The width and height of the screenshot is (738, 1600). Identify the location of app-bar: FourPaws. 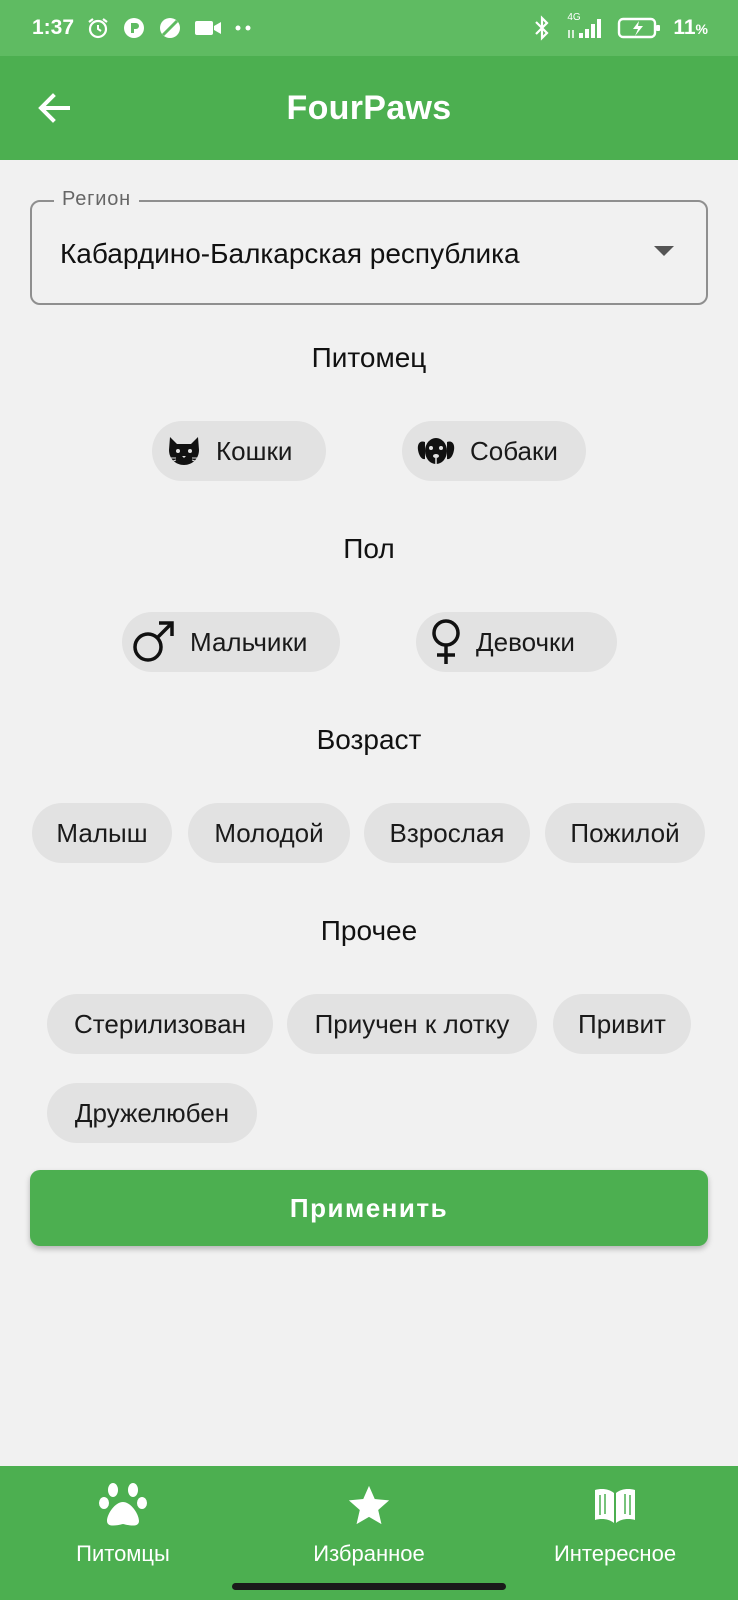
(369, 108).